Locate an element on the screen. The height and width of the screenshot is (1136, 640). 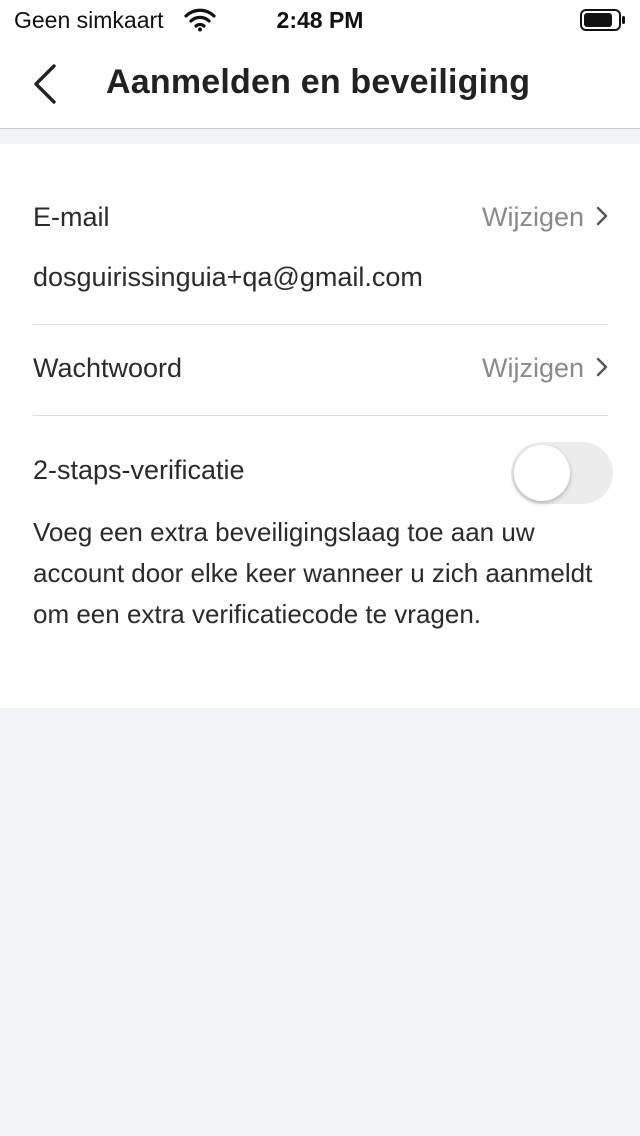
change-email-button: Wijzigen is located at coordinates (545, 217).